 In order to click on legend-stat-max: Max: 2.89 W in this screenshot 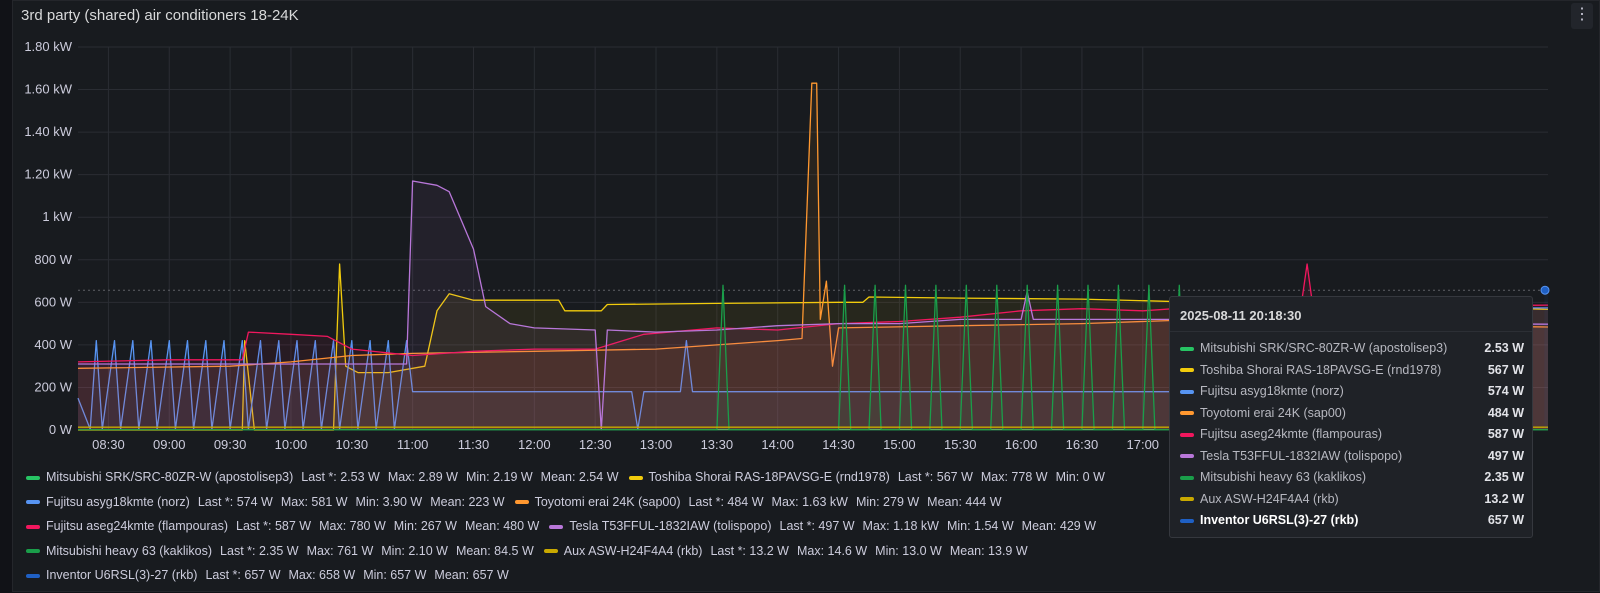, I will do `click(423, 477)`.